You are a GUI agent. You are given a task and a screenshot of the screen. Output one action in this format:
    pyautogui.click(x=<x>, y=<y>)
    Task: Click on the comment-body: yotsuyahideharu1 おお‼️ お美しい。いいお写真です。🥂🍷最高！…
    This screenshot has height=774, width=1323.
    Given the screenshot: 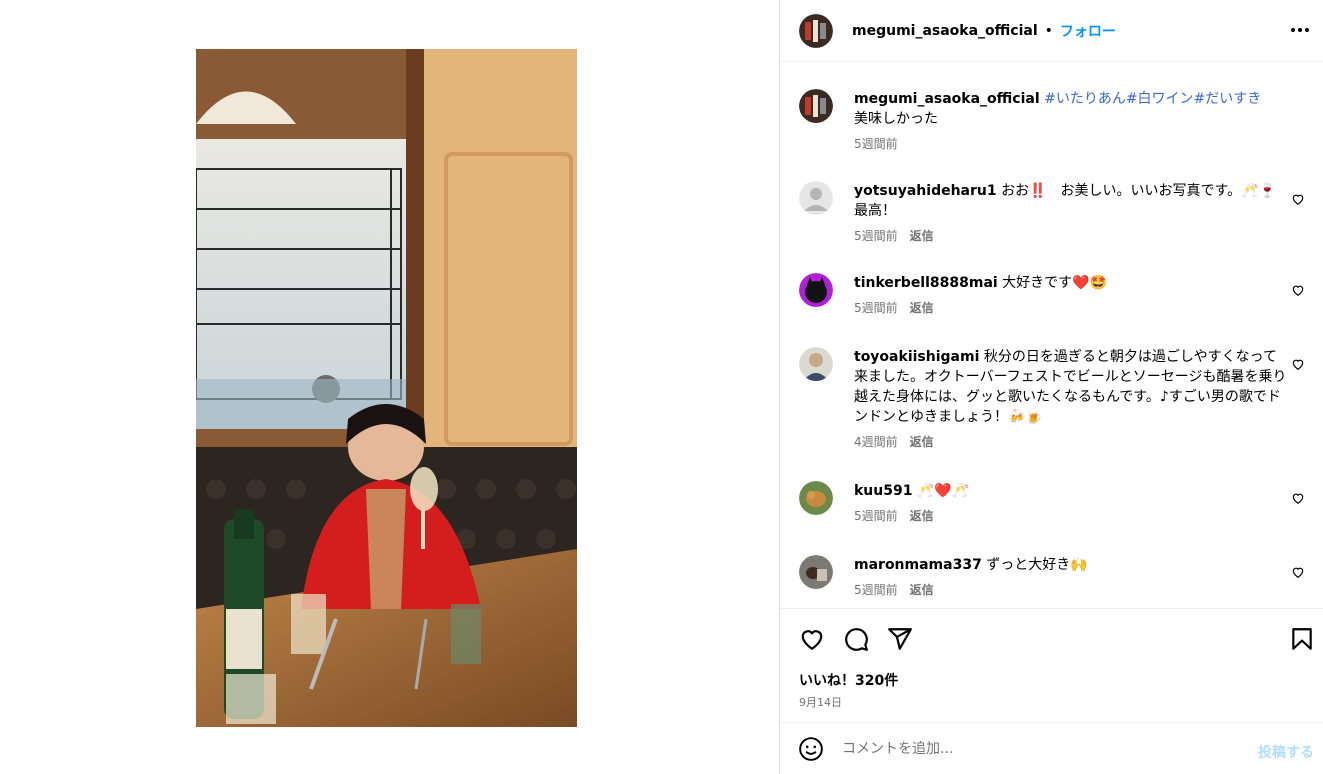 What is the action you would take?
    pyautogui.click(x=1071, y=212)
    